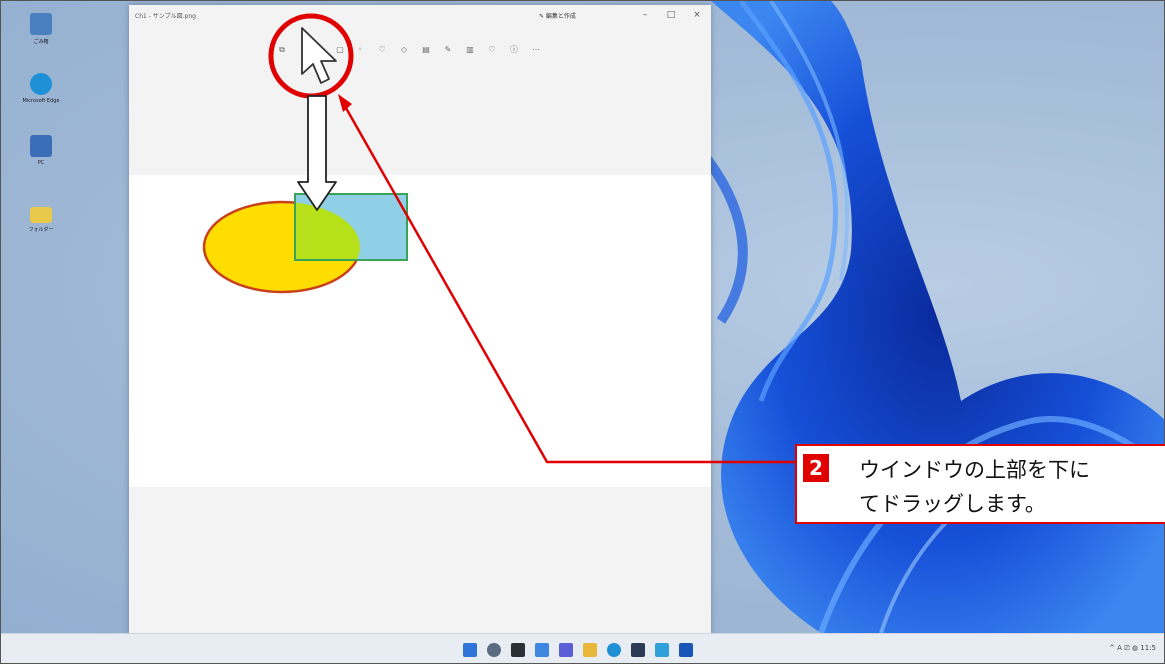 This screenshot has width=1165, height=664. Describe the element at coordinates (952, 504) in the screenshot. I see `callout-line-2: てドラッグします。` at that location.